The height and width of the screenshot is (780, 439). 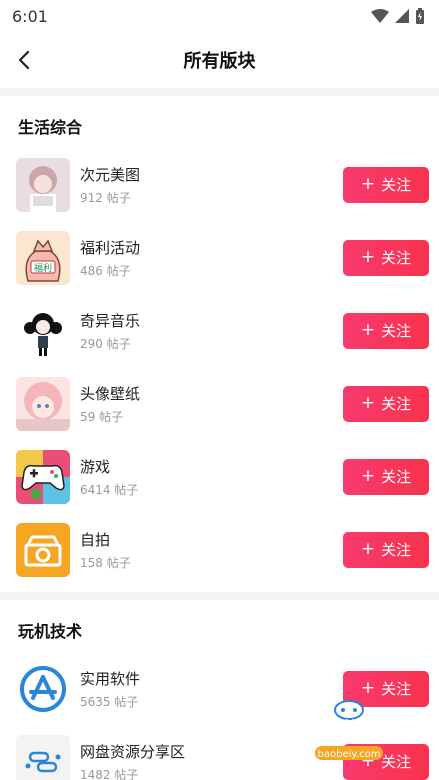 What do you see at coordinates (110, 247) in the screenshot?
I see `item-name: 福利活动` at bounding box center [110, 247].